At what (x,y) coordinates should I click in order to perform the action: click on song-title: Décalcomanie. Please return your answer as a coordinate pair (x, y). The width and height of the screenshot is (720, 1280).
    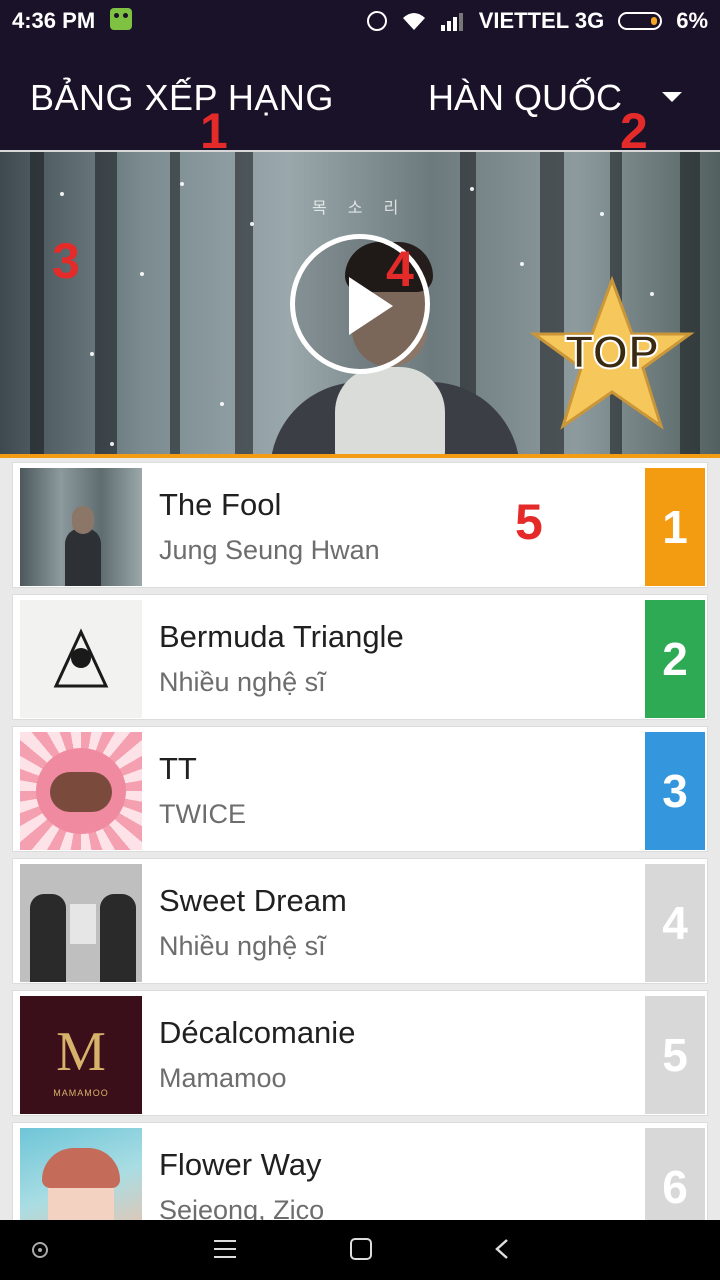
    Looking at the image, I should click on (257, 1032).